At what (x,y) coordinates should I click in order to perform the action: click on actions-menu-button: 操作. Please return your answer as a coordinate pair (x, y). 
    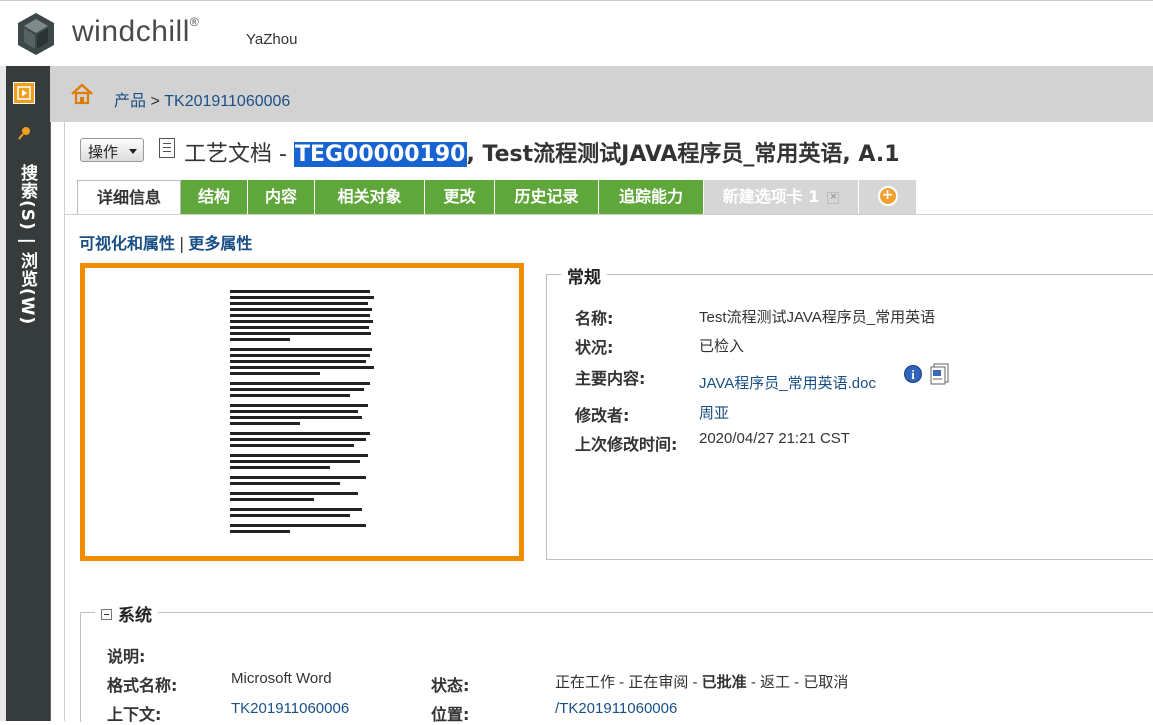
    Looking at the image, I should click on (112, 150).